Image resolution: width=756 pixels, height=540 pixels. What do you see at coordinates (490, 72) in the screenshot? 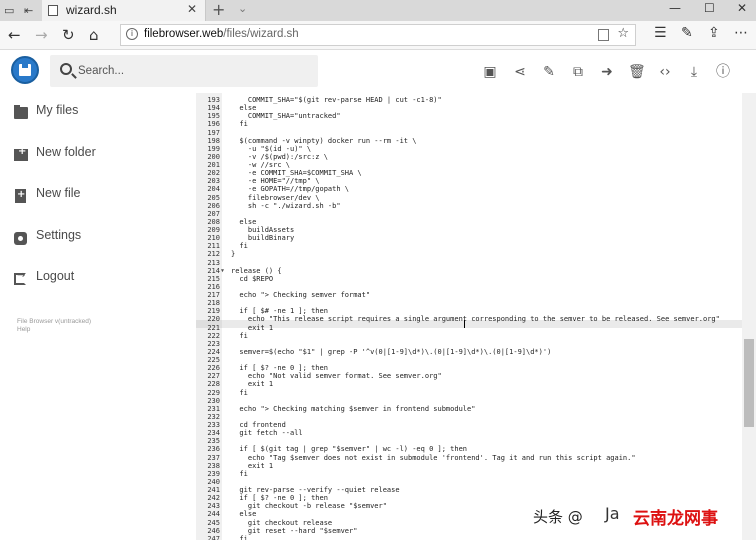
I see `save-icon: ▣` at bounding box center [490, 72].